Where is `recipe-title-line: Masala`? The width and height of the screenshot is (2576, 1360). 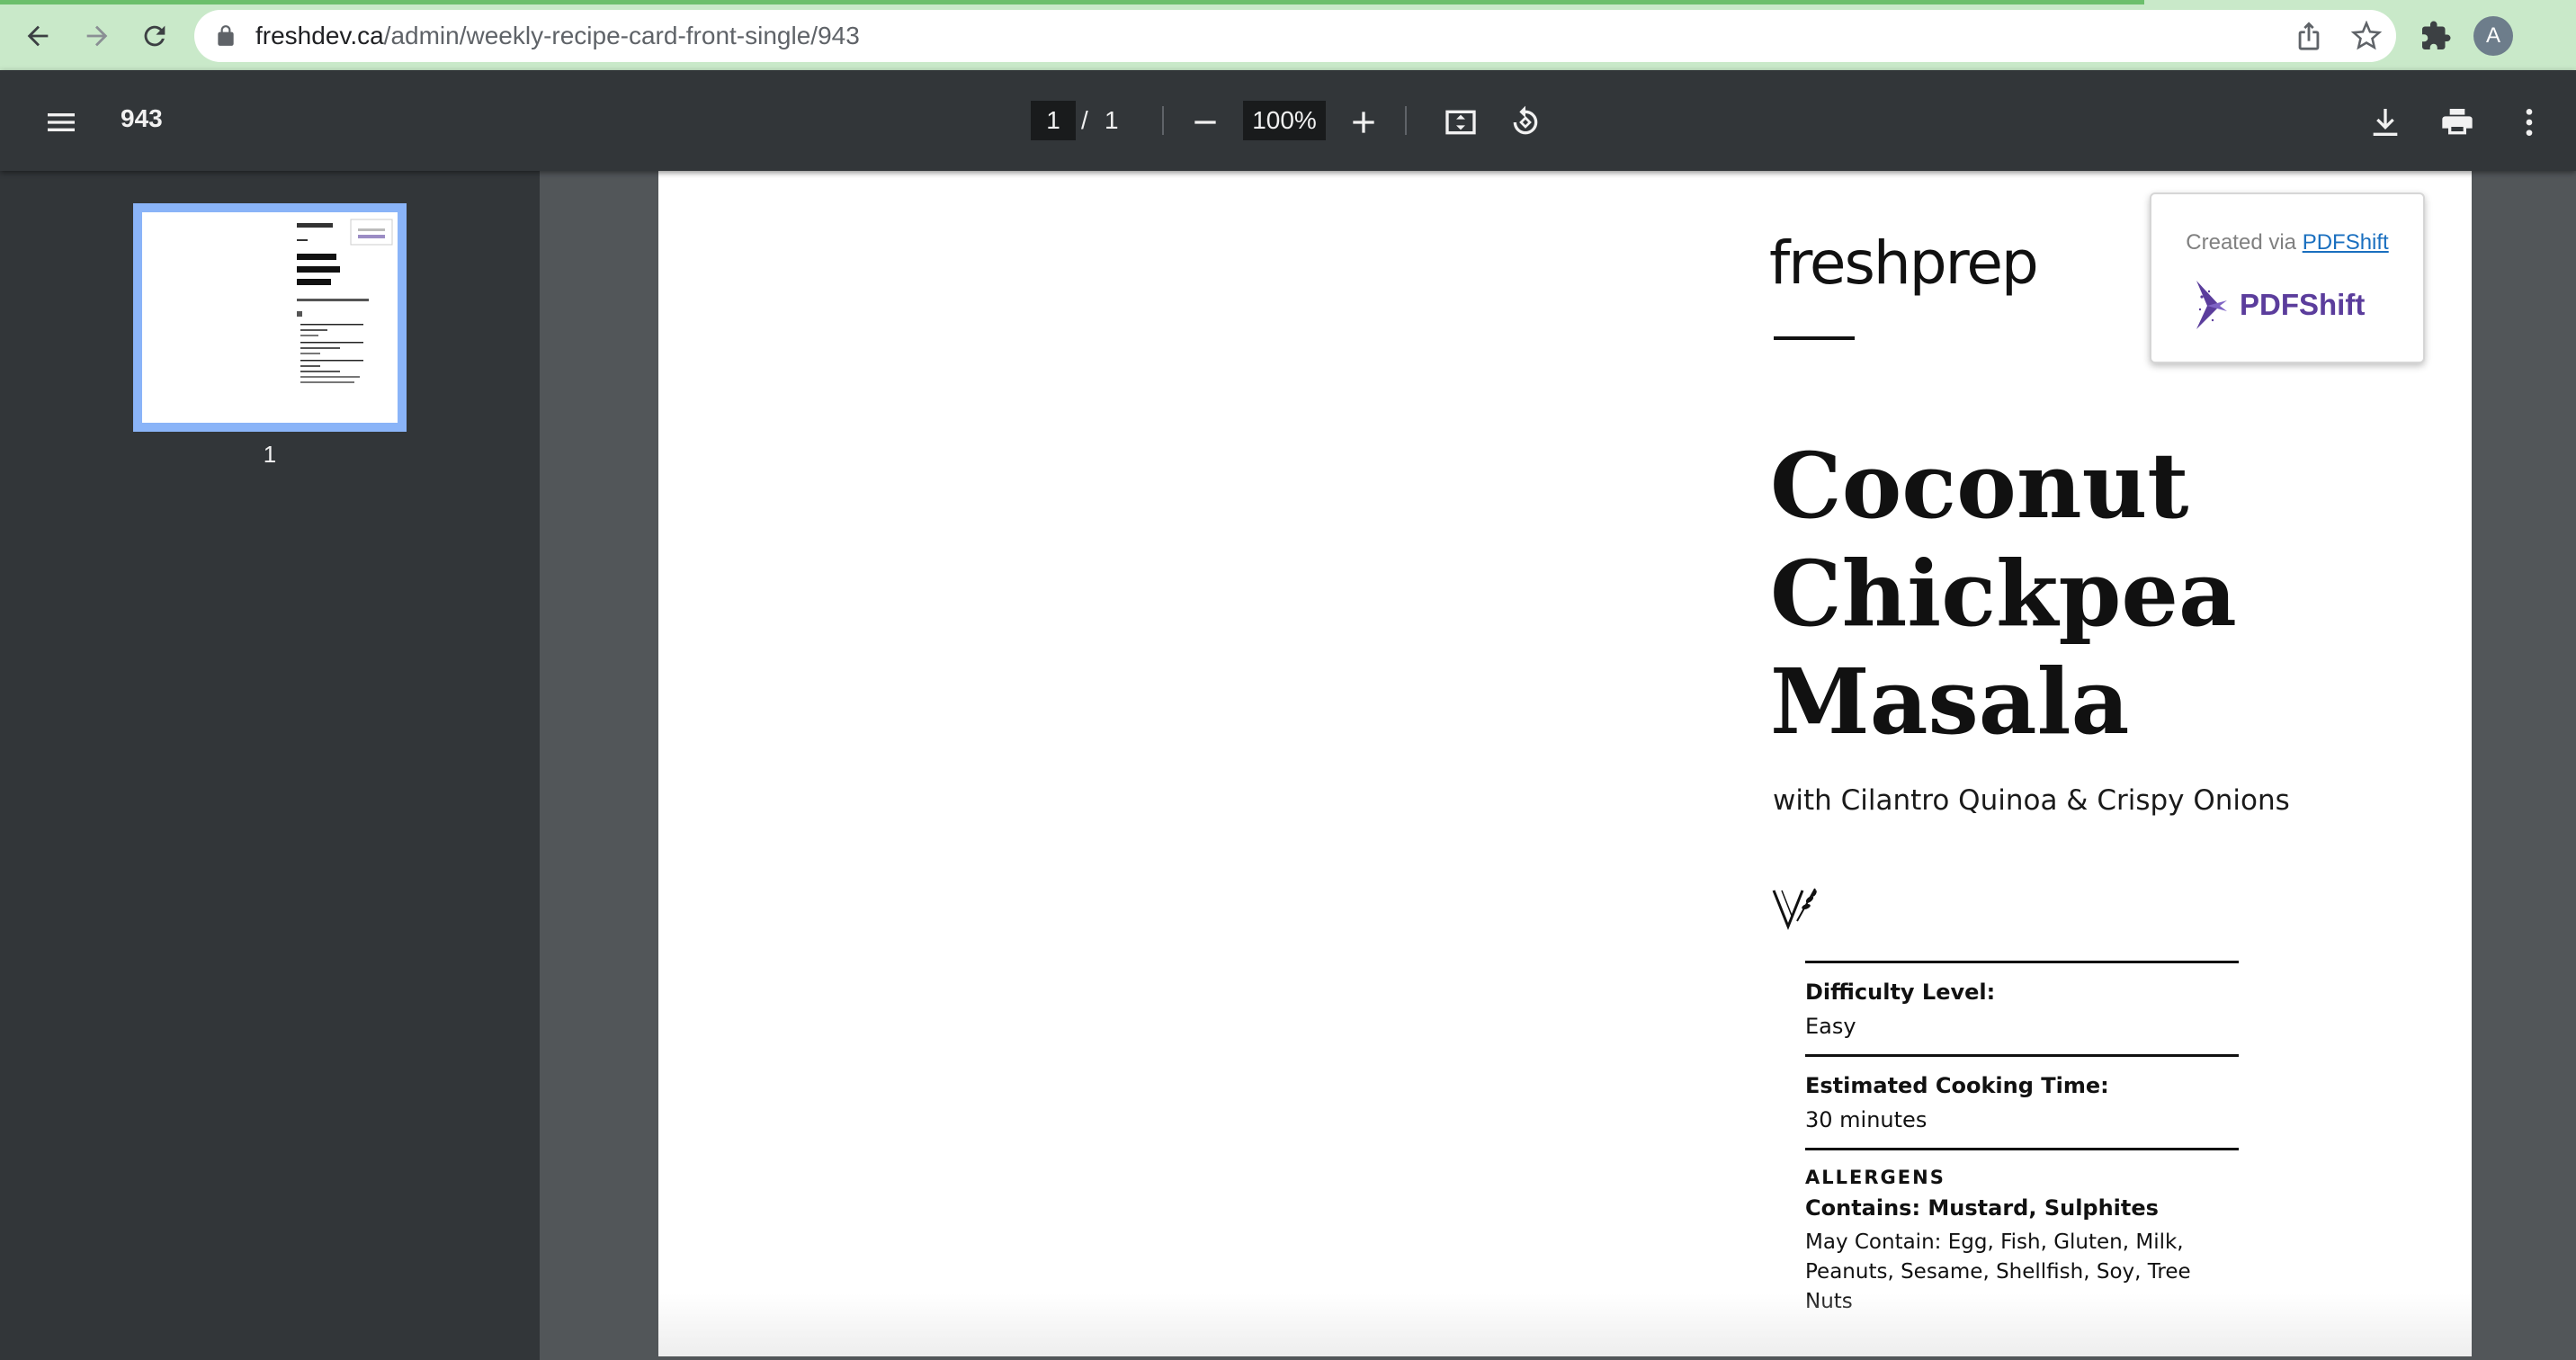
recipe-title-line: Masala is located at coordinates (1950, 702).